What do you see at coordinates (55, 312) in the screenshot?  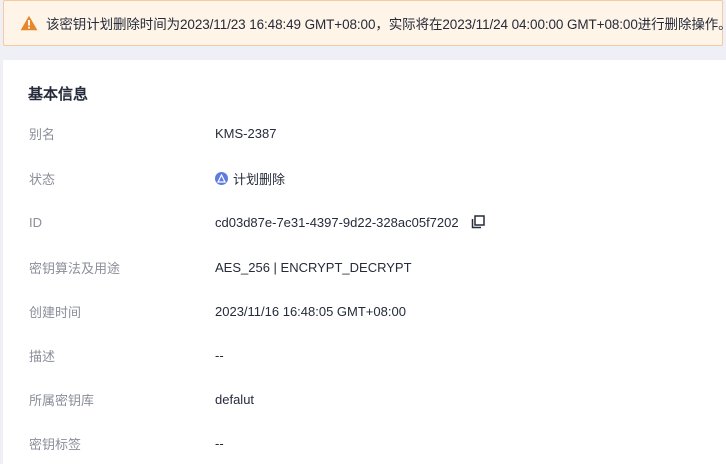 I see `created-time-label: 创建时间` at bounding box center [55, 312].